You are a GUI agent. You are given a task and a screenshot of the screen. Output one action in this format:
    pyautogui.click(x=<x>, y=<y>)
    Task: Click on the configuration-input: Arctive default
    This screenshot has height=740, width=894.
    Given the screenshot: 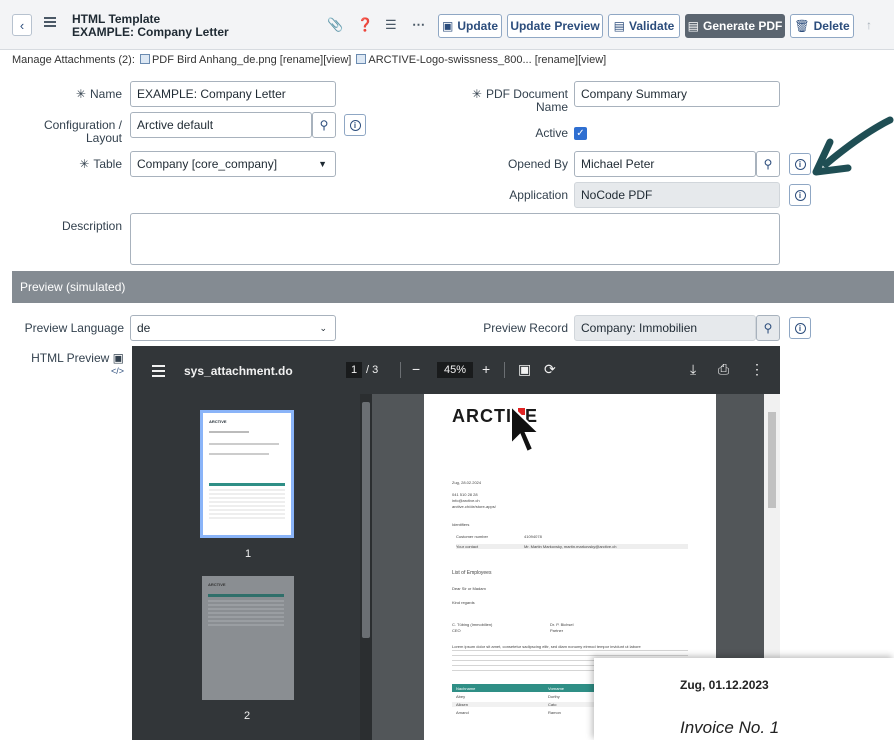 What is the action you would take?
    pyautogui.click(x=221, y=125)
    